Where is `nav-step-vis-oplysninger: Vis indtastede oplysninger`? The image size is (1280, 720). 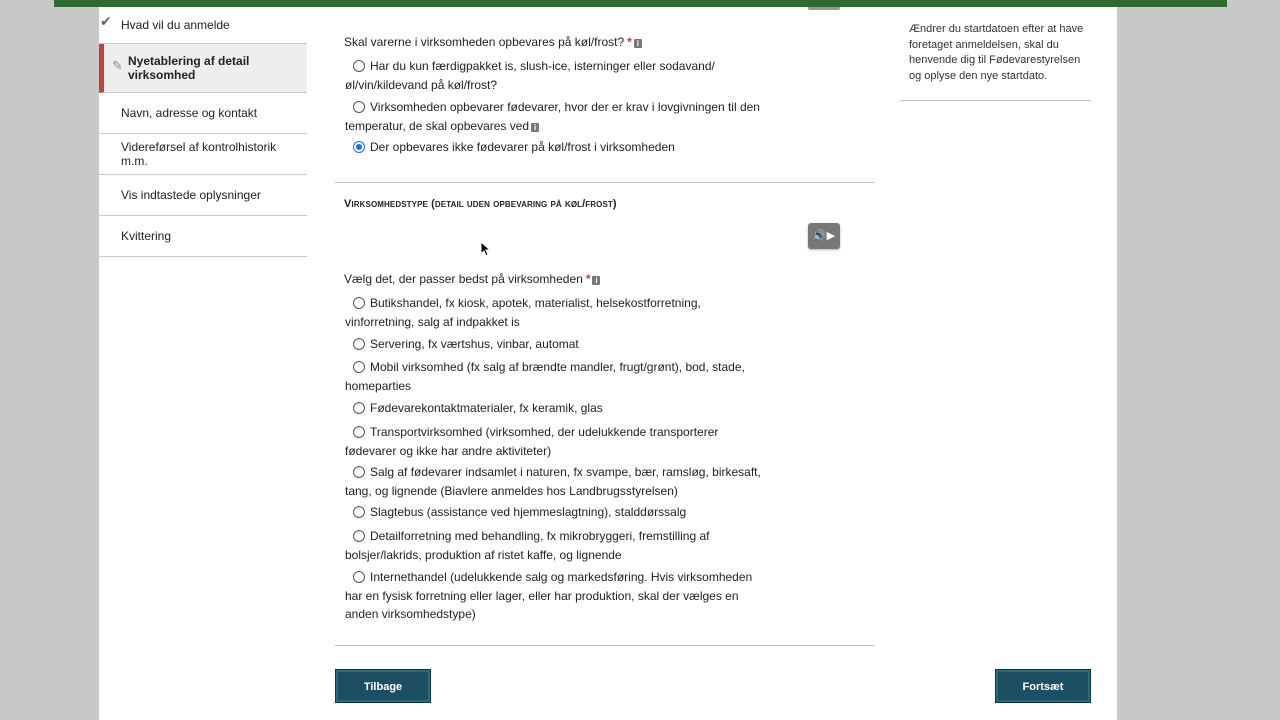
nav-step-vis-oplysninger: Vis indtastede oplysninger is located at coordinates (203, 195).